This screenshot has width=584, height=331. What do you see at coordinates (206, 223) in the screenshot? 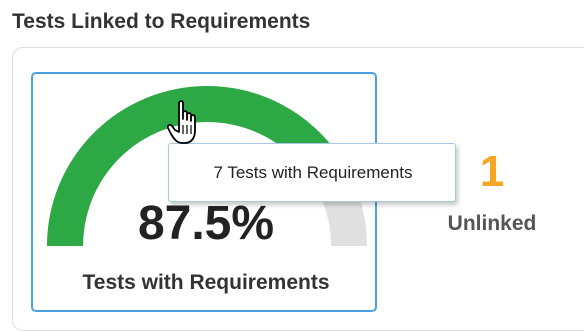
I see `gauge-percent-value: 87.5%` at bounding box center [206, 223].